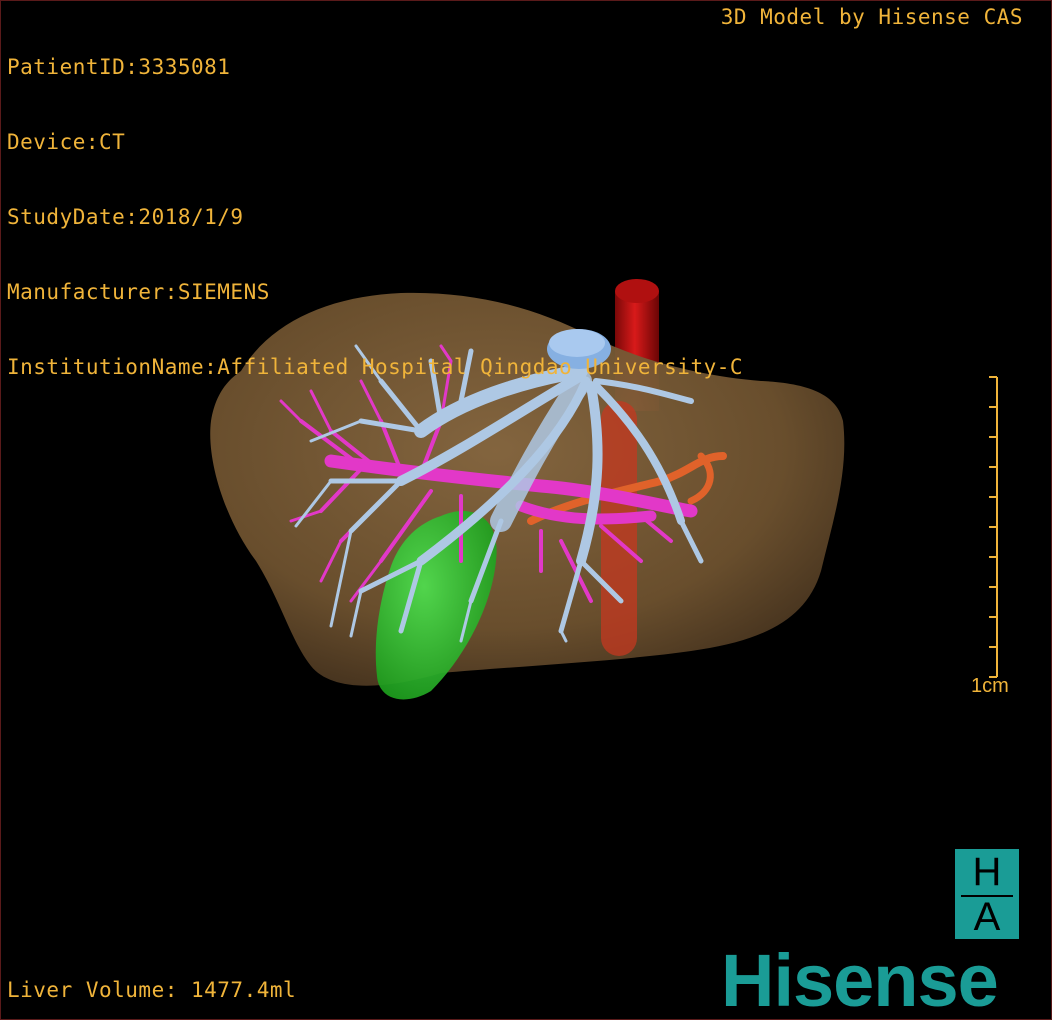 This screenshot has height=1020, width=1052. What do you see at coordinates (66, 142) in the screenshot?
I see `device: Device:CT` at bounding box center [66, 142].